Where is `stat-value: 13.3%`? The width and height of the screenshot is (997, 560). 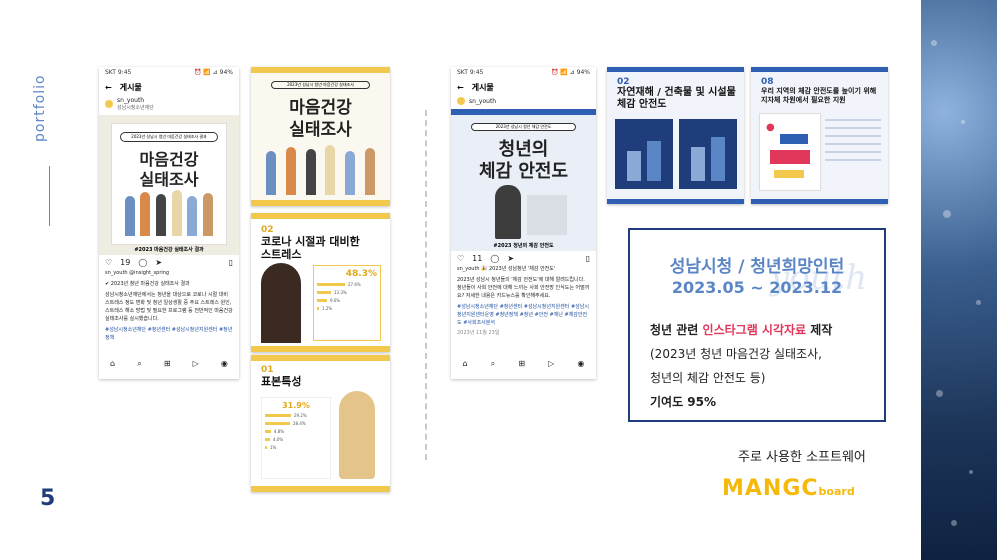
stat-value: 13.3% is located at coordinates (340, 292).